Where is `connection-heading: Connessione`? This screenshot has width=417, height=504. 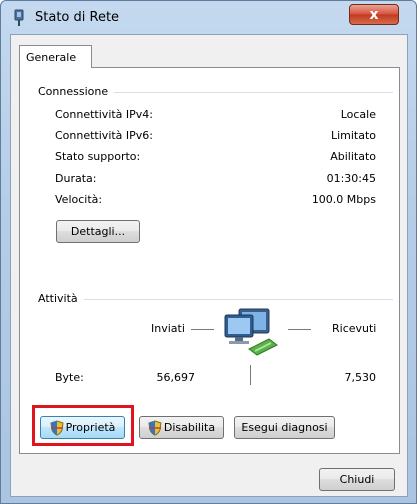
connection-heading: Connessione is located at coordinates (76, 91).